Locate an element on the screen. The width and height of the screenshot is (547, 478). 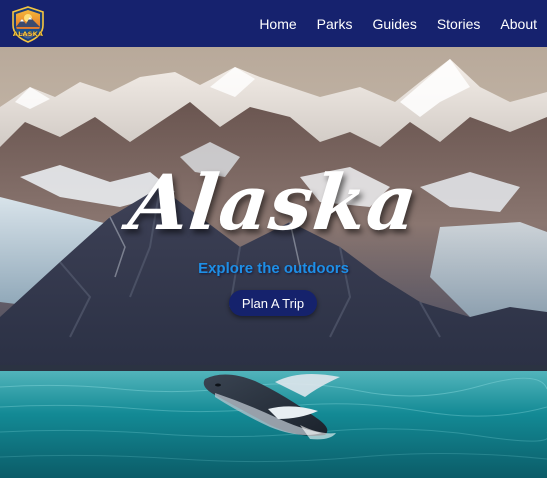
hero-title: Alaska is located at coordinates (273, 202).